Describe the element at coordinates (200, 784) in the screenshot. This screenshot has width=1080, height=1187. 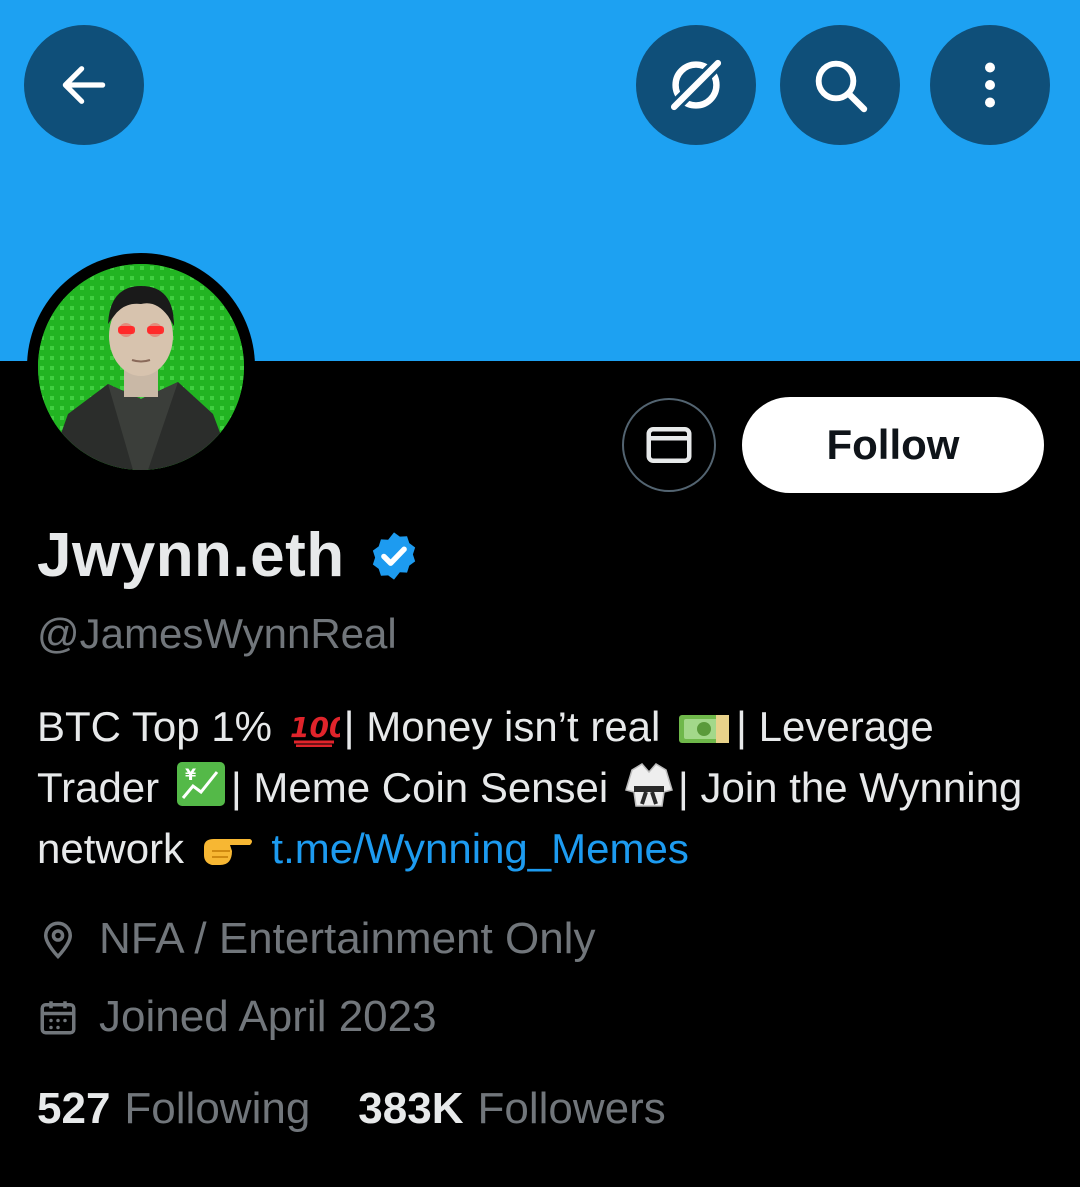
I see `chart-yen-emoji-icon: ¥` at that location.